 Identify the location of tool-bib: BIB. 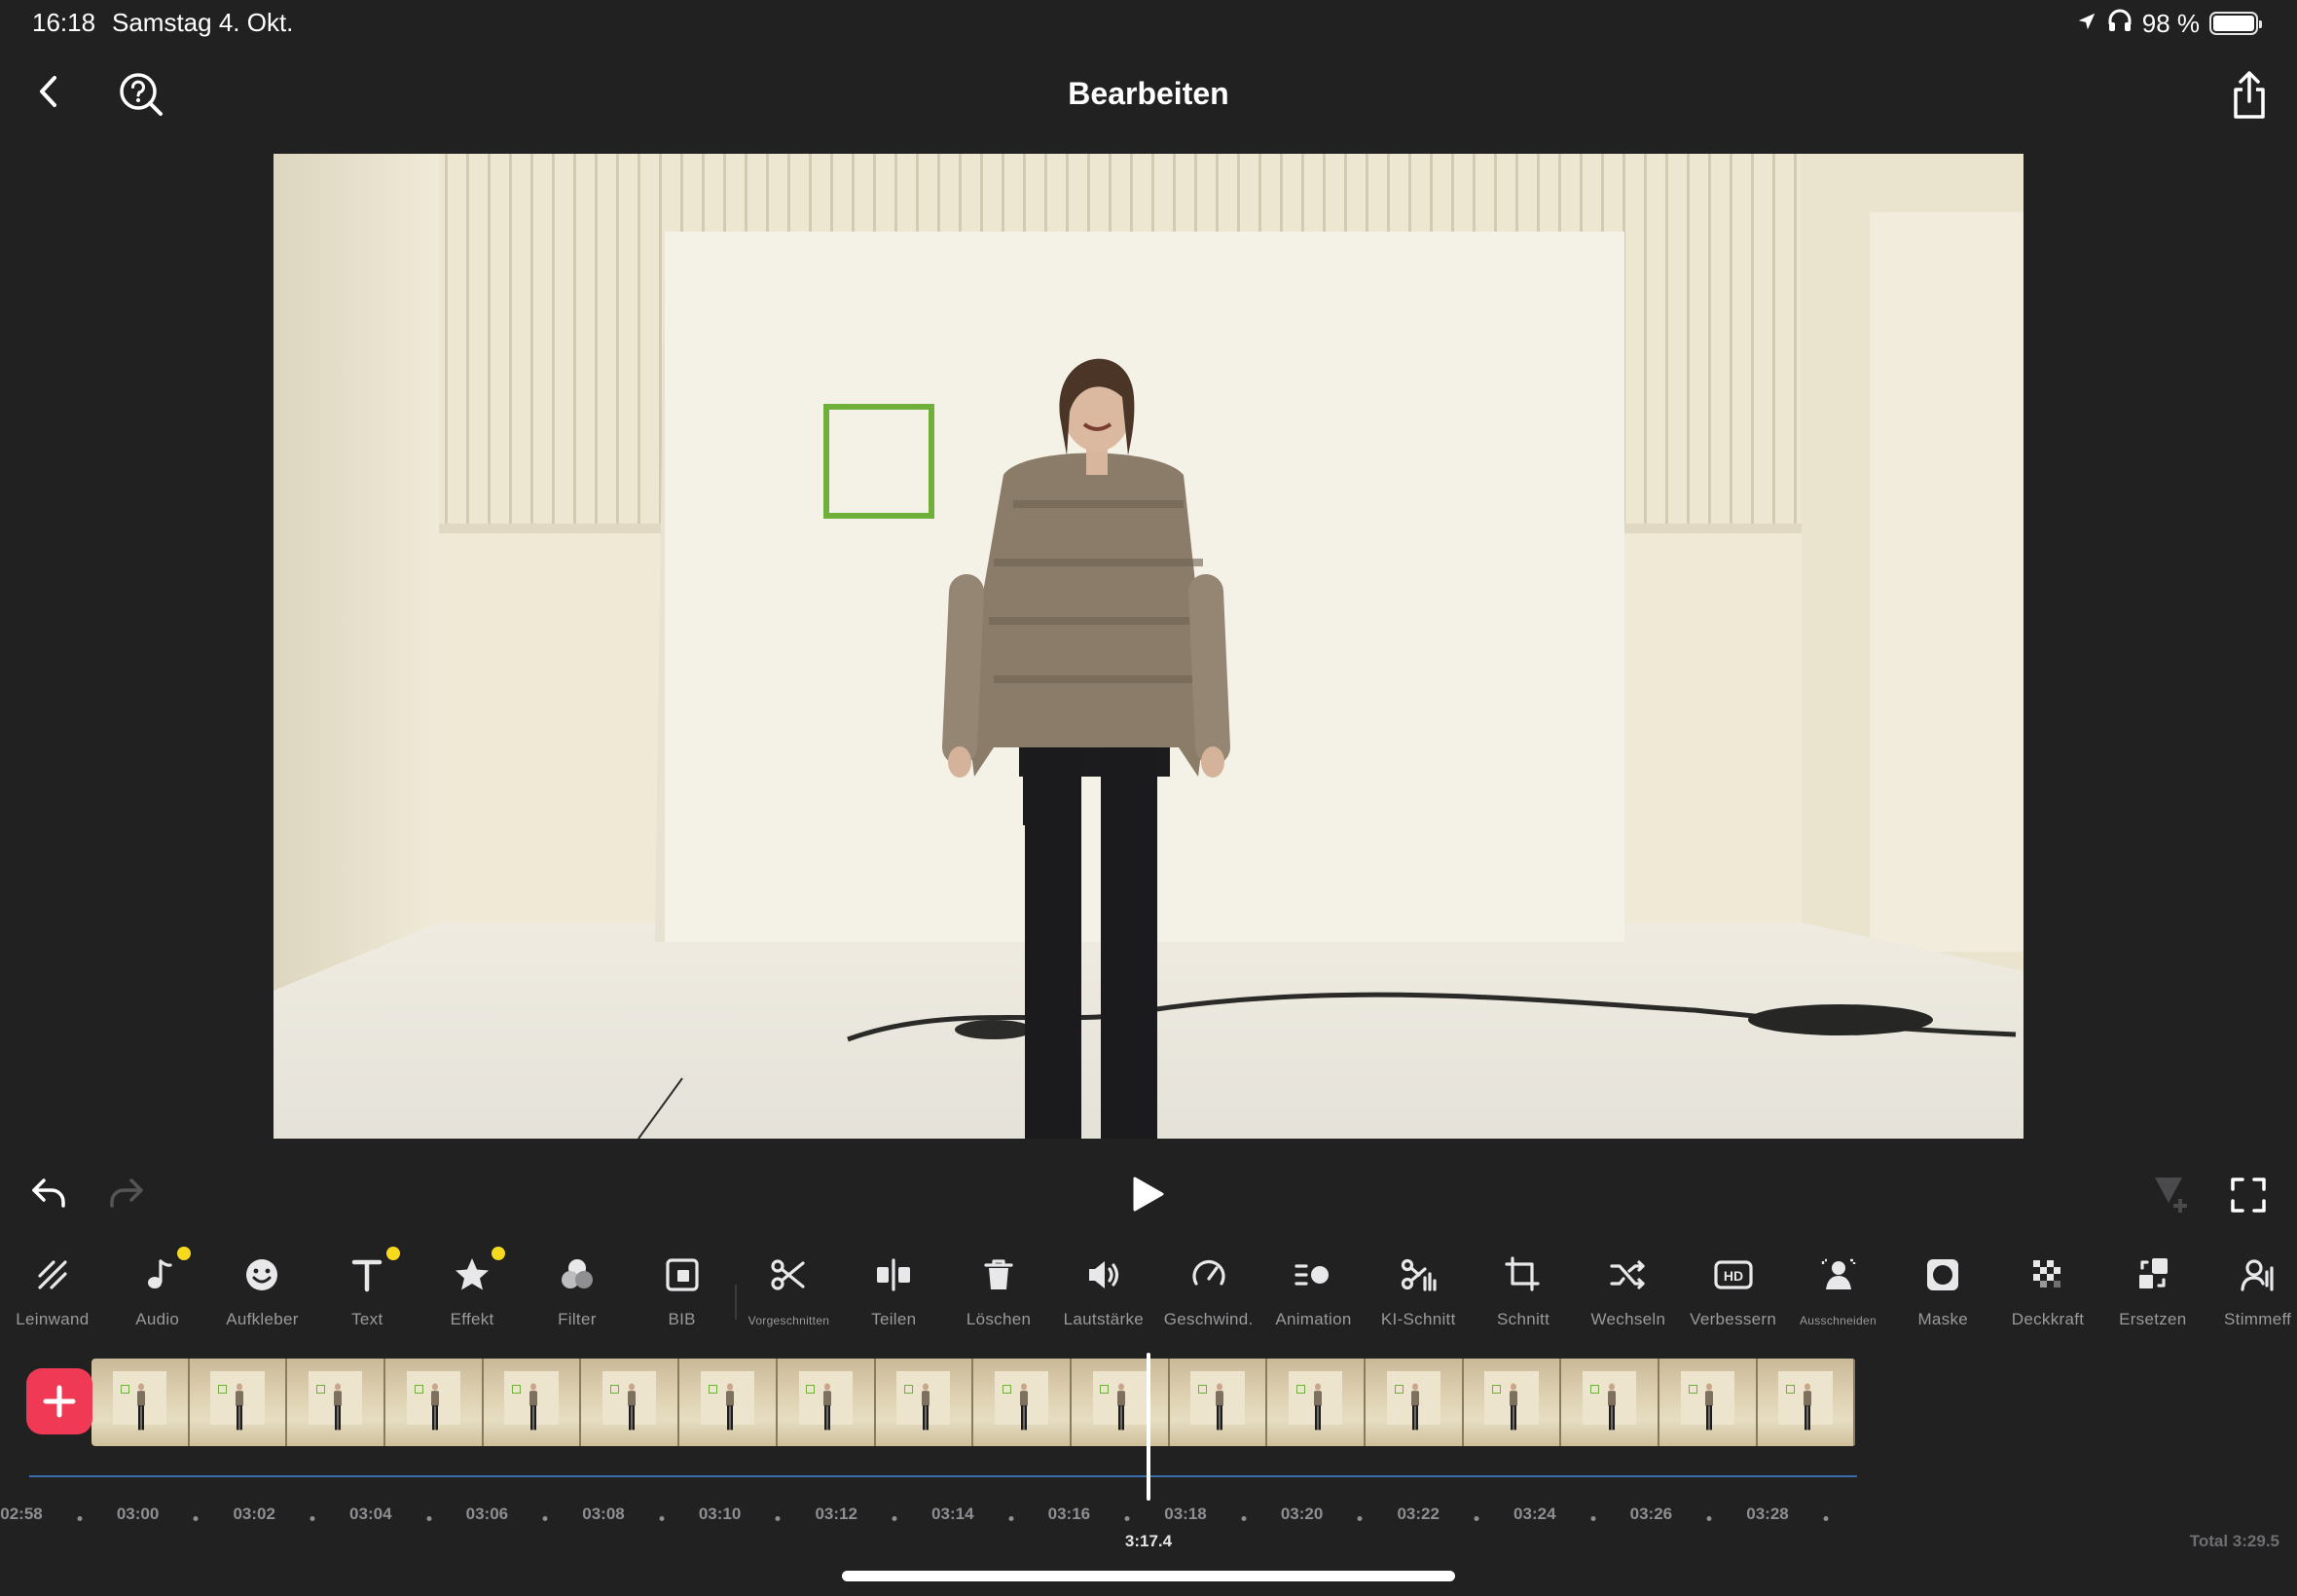
(683, 1288).